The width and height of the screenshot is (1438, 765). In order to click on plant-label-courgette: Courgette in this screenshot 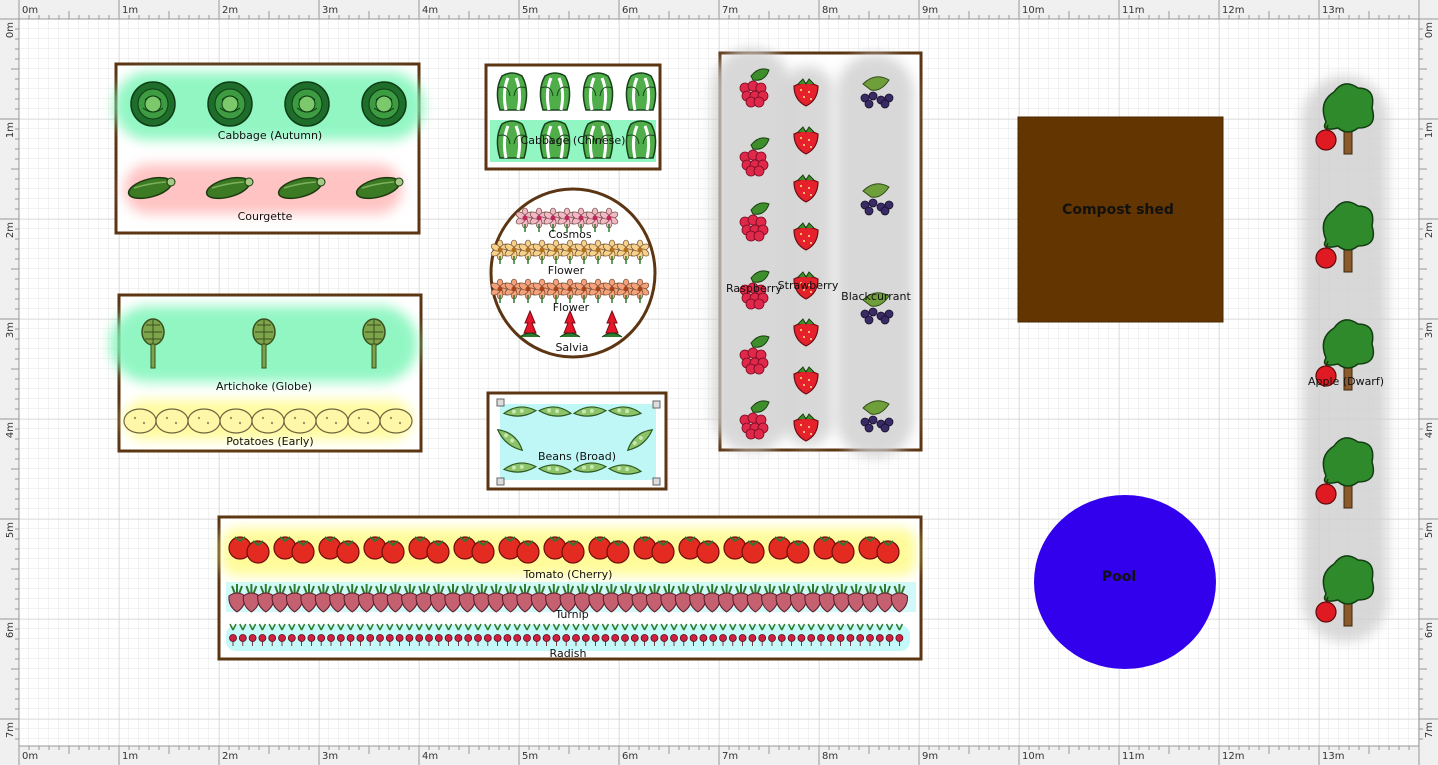, I will do `click(265, 216)`.